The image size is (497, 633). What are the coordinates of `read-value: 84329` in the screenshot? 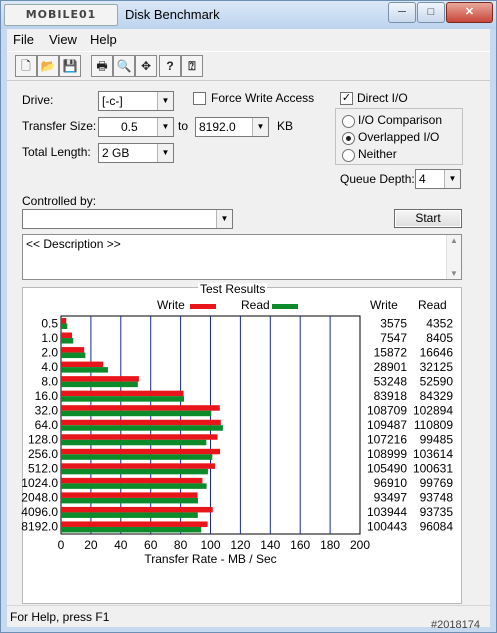 It's located at (437, 396).